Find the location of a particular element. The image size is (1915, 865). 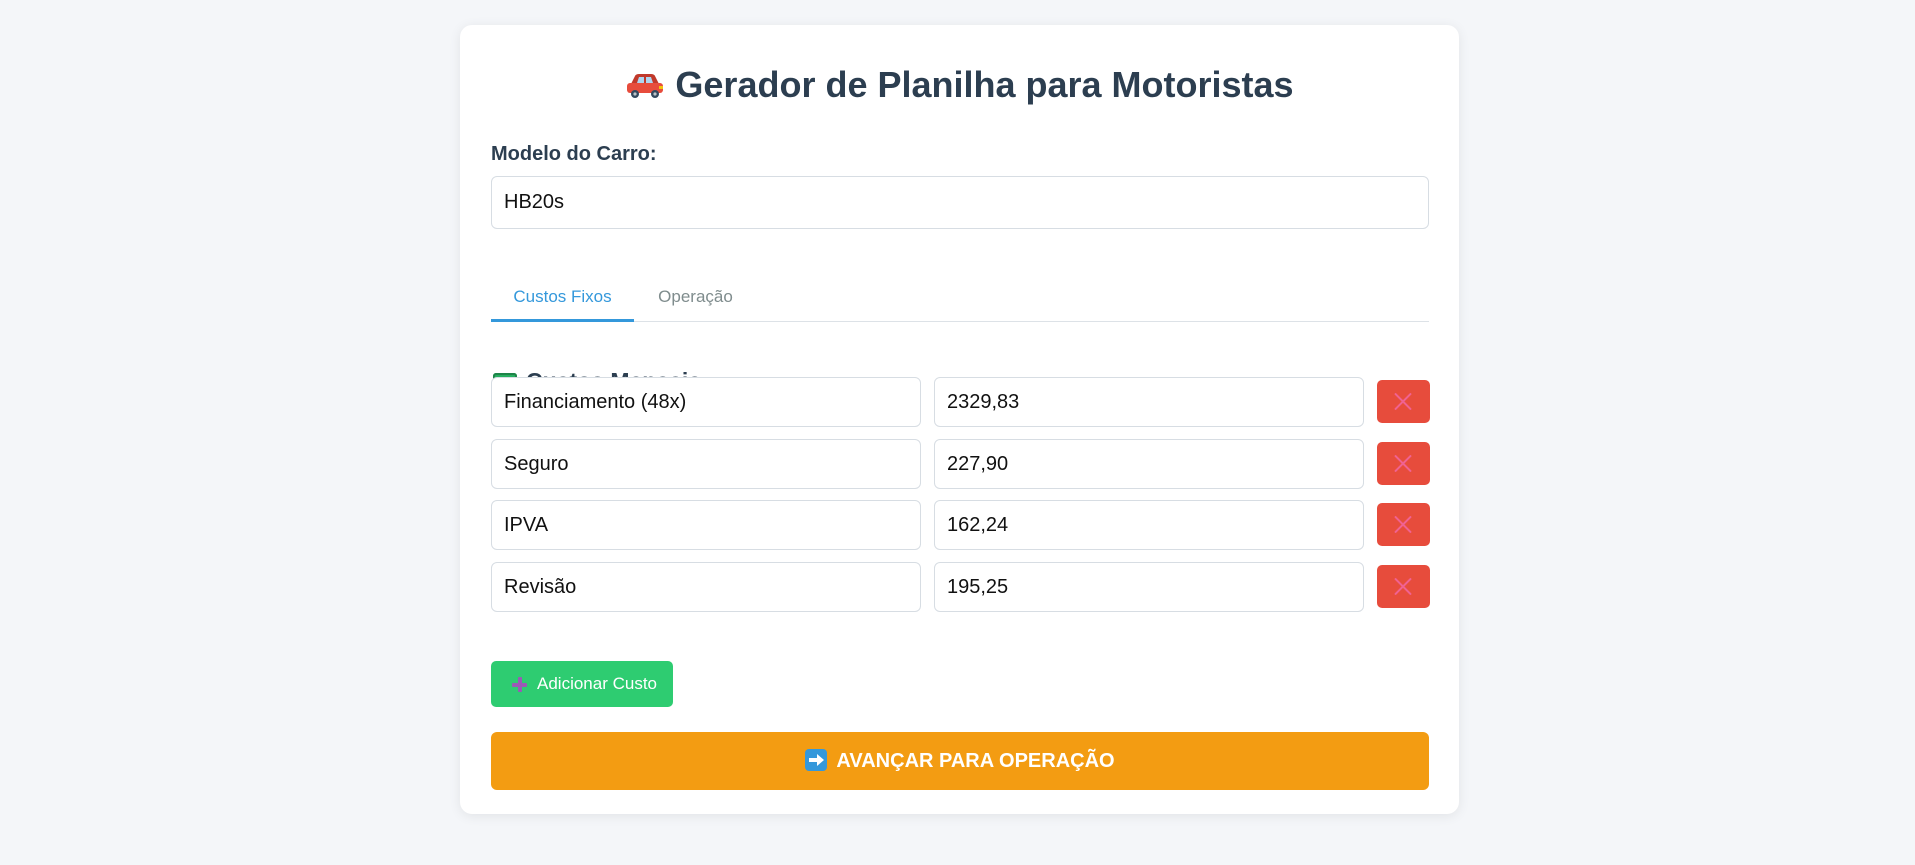

plus-icon is located at coordinates (519, 684).